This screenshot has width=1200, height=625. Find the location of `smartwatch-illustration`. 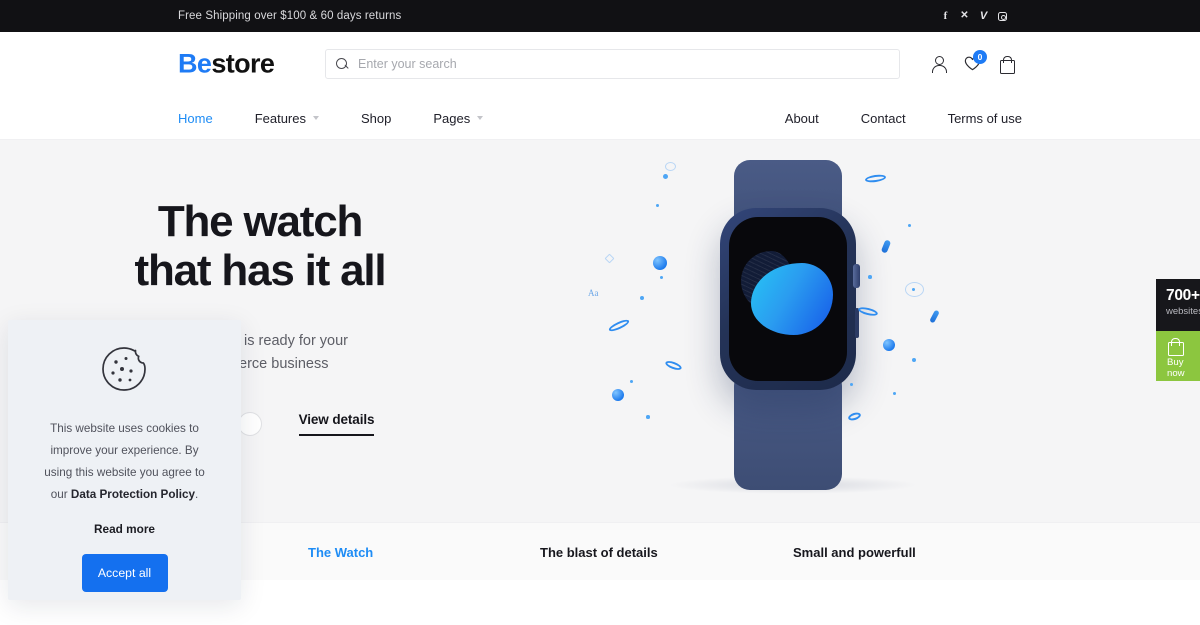

smartwatch-illustration is located at coordinates (788, 325).